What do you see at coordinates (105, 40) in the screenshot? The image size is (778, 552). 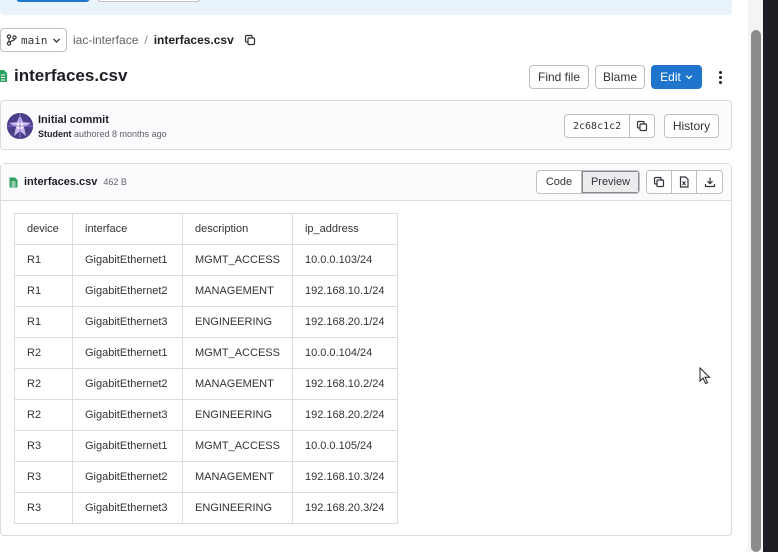 I see `breadcrumb-project-link: iac-interface` at bounding box center [105, 40].